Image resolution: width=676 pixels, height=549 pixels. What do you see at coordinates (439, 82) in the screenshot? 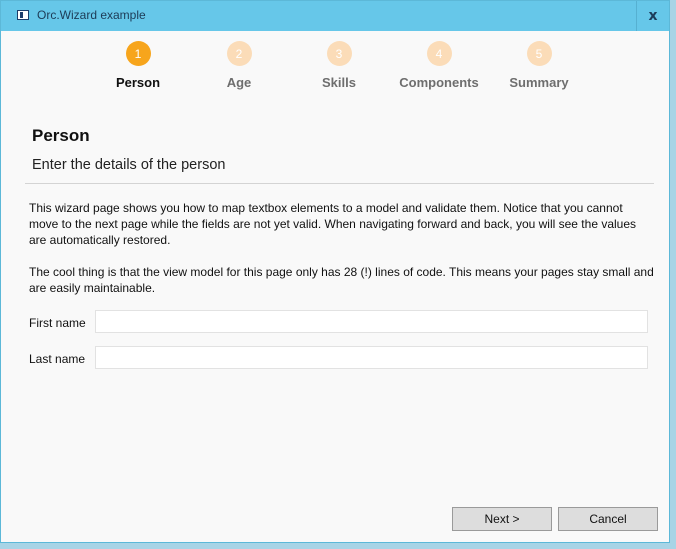
I see `step-label: Components` at bounding box center [439, 82].